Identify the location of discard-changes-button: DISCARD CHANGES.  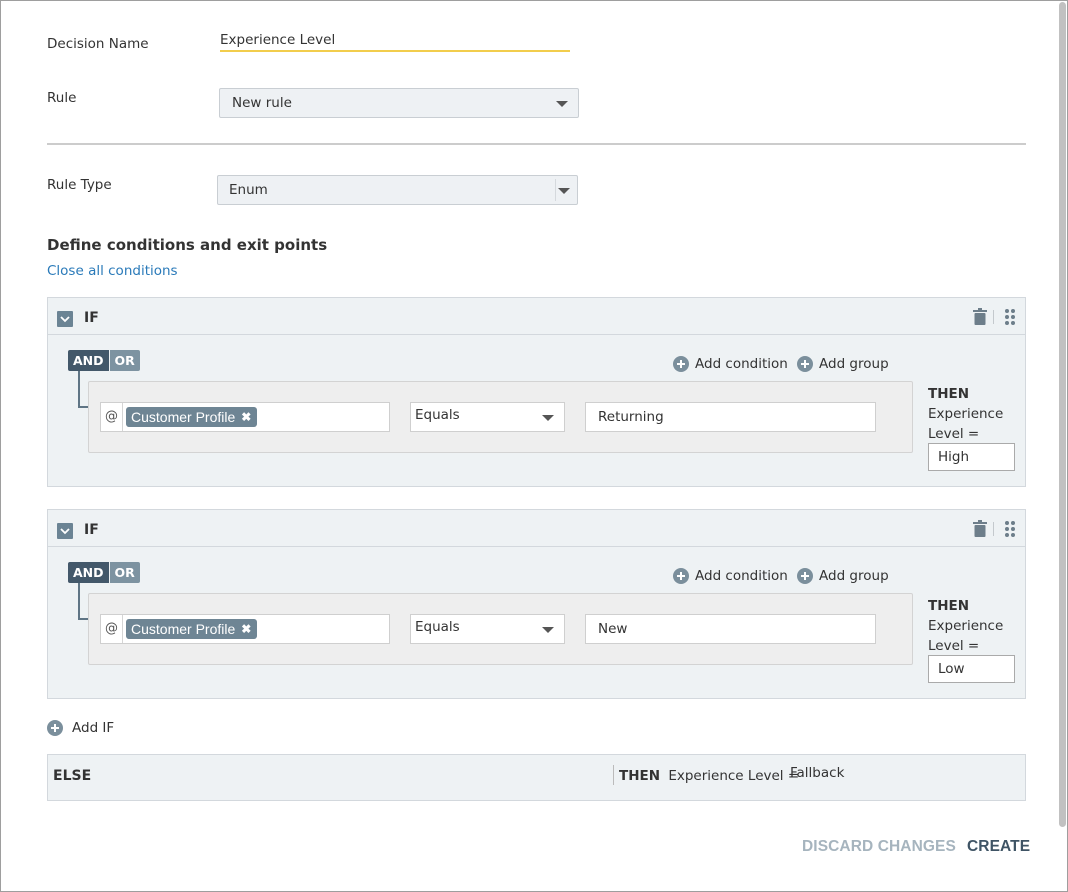
(879, 847).